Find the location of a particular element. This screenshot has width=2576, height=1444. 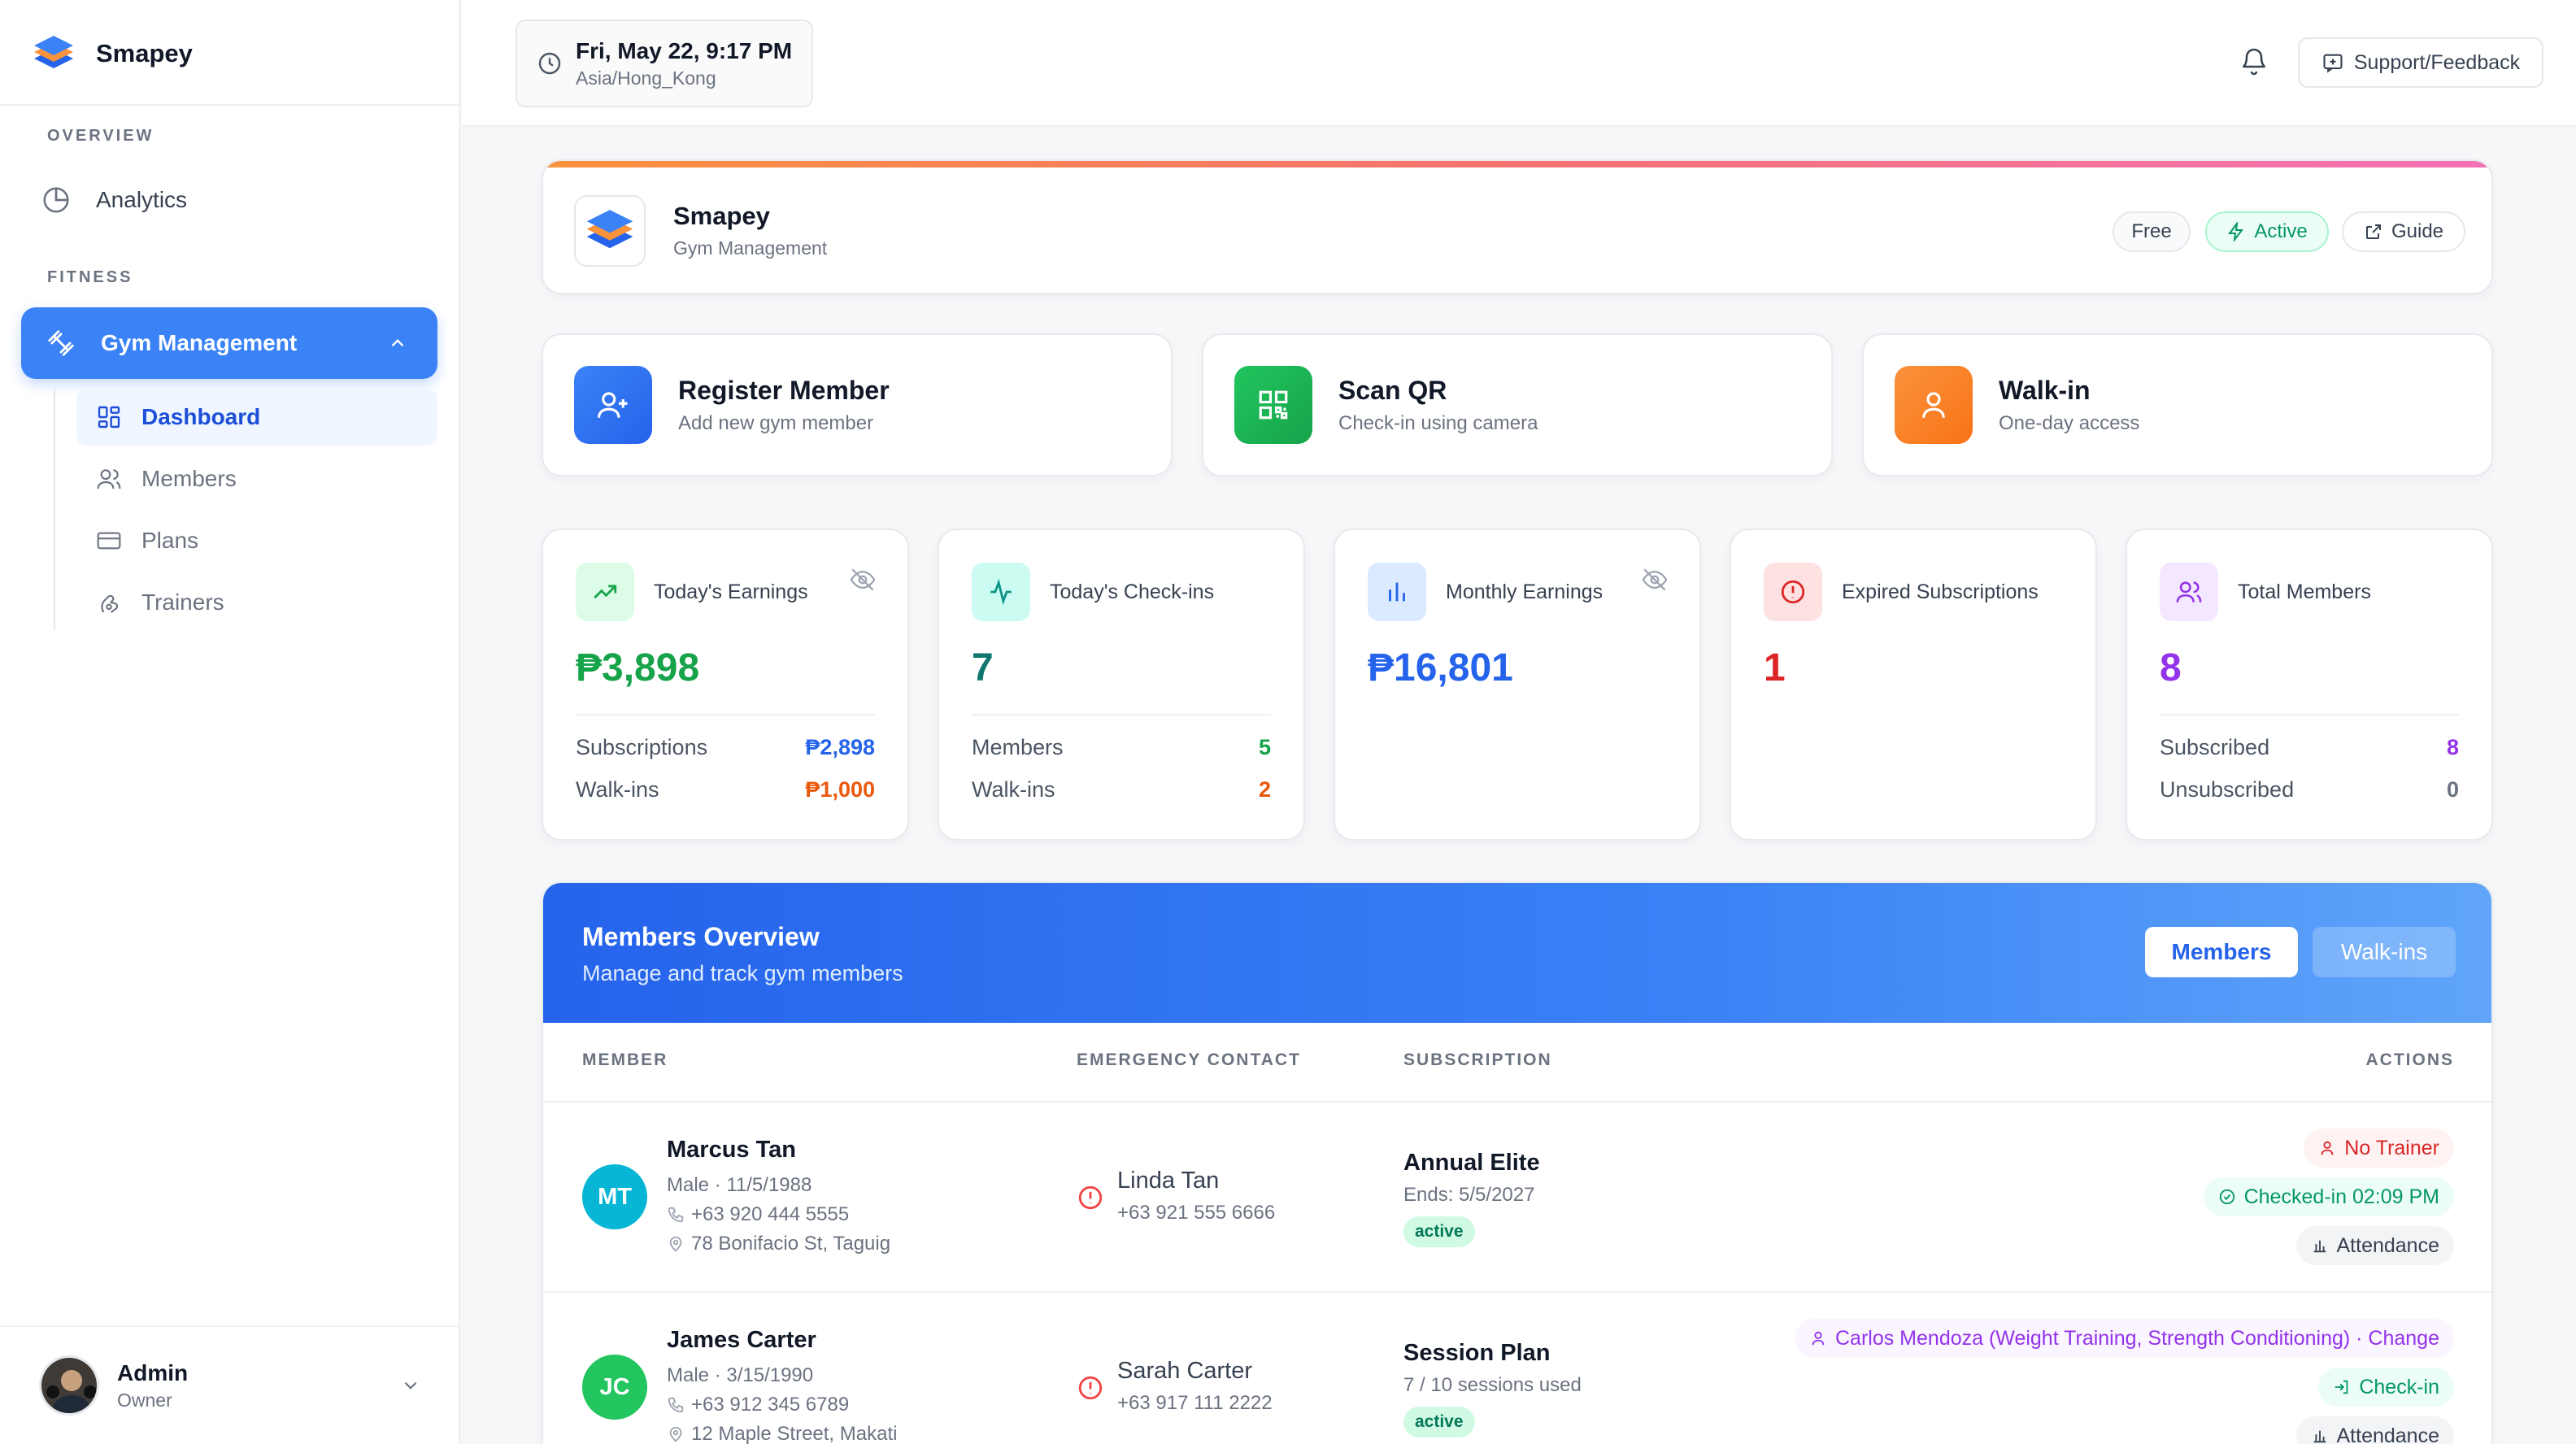

column-header-emergency: EMERGENCY CONTACT is located at coordinates (1189, 1060).